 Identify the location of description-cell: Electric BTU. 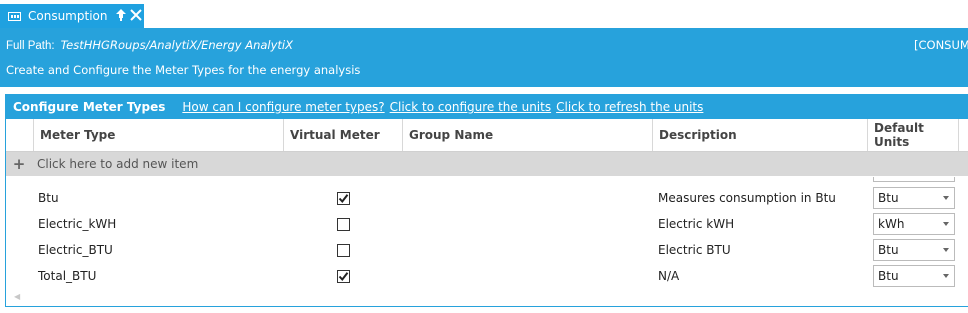
(694, 250).